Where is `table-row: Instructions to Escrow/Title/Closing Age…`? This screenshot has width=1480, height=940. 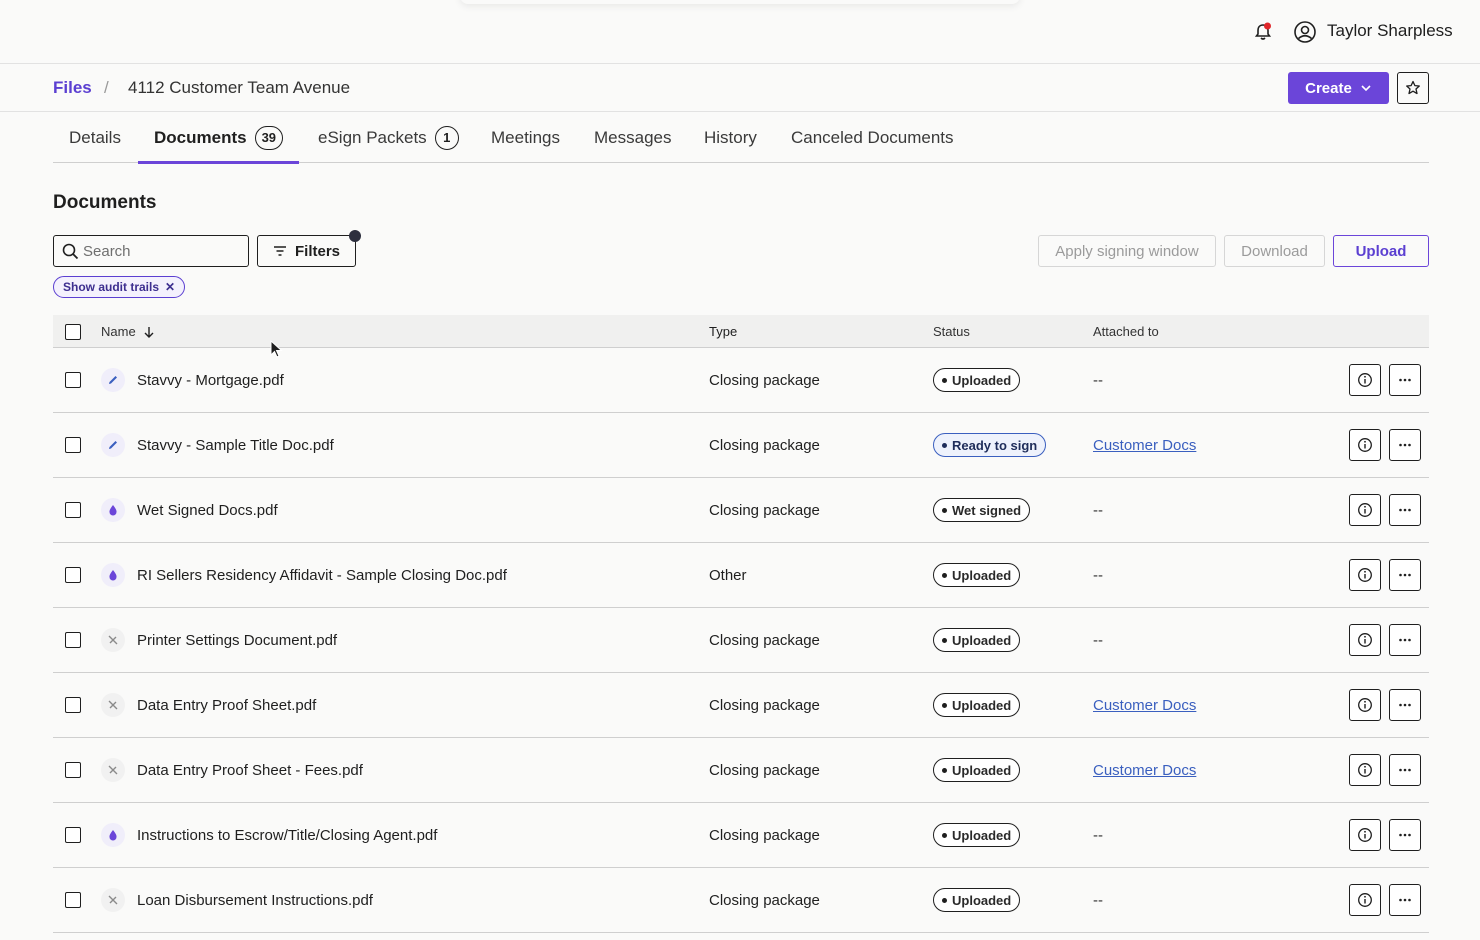
table-row: Instructions to Escrow/Title/Closing Age… is located at coordinates (741, 835).